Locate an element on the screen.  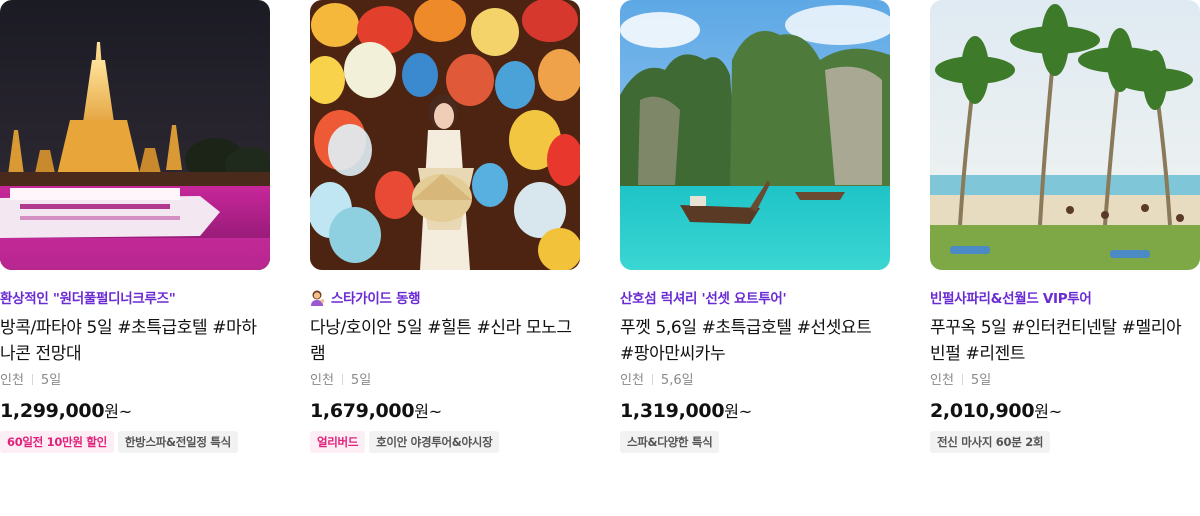
phuket-island-boat-image is located at coordinates (755, 135).